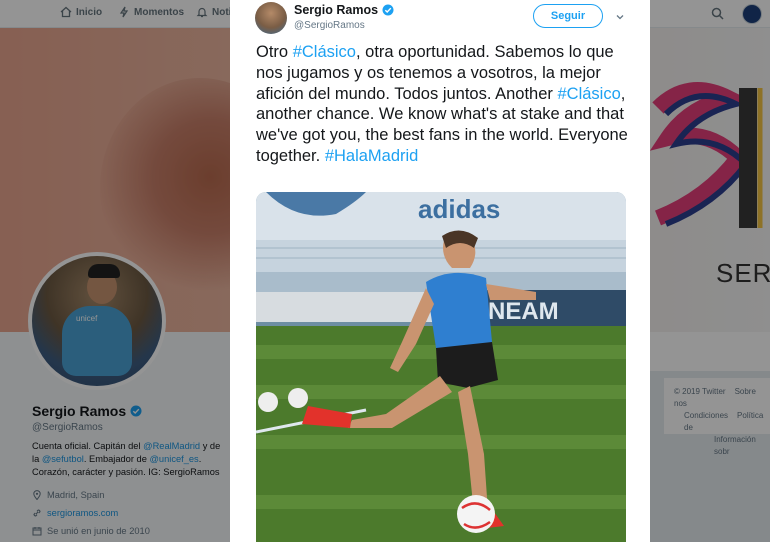 The width and height of the screenshot is (770, 542). I want to click on tweet-author-name: Sergio Ramos, so click(344, 10).